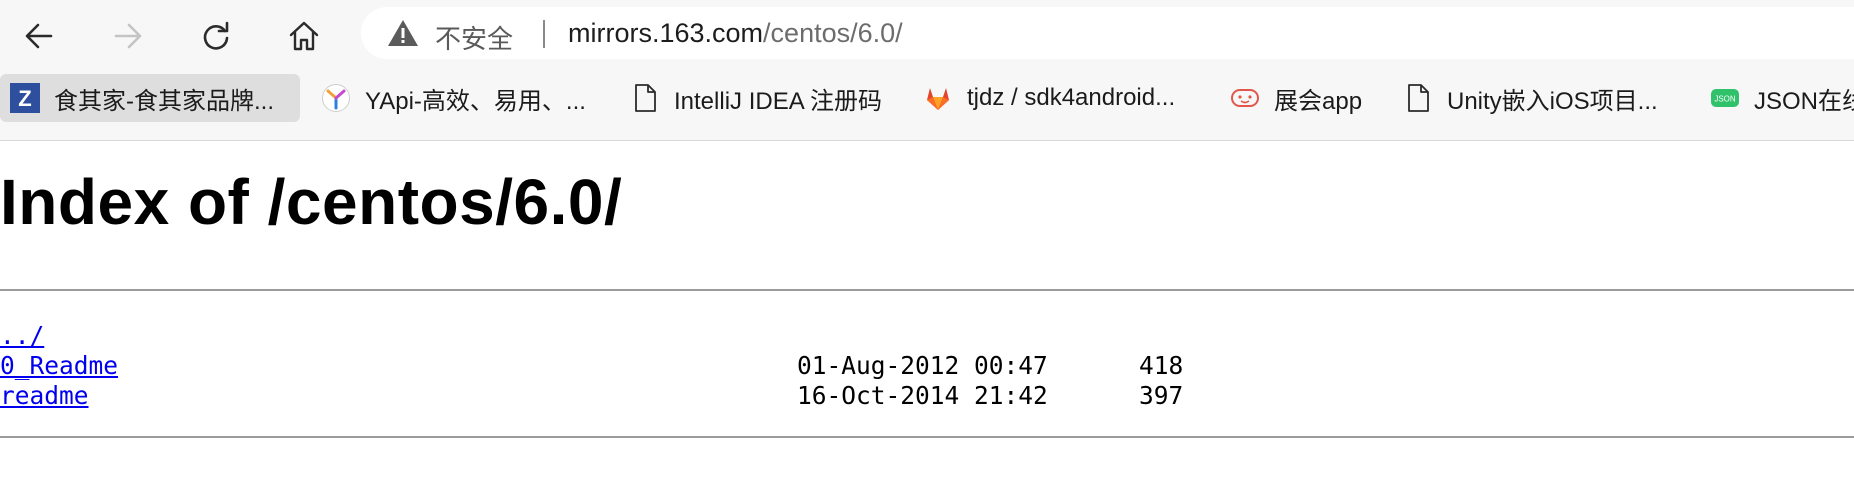  I want to click on list-item: 0_Readme 01-Aug-2012 00:47 418, so click(927, 366).